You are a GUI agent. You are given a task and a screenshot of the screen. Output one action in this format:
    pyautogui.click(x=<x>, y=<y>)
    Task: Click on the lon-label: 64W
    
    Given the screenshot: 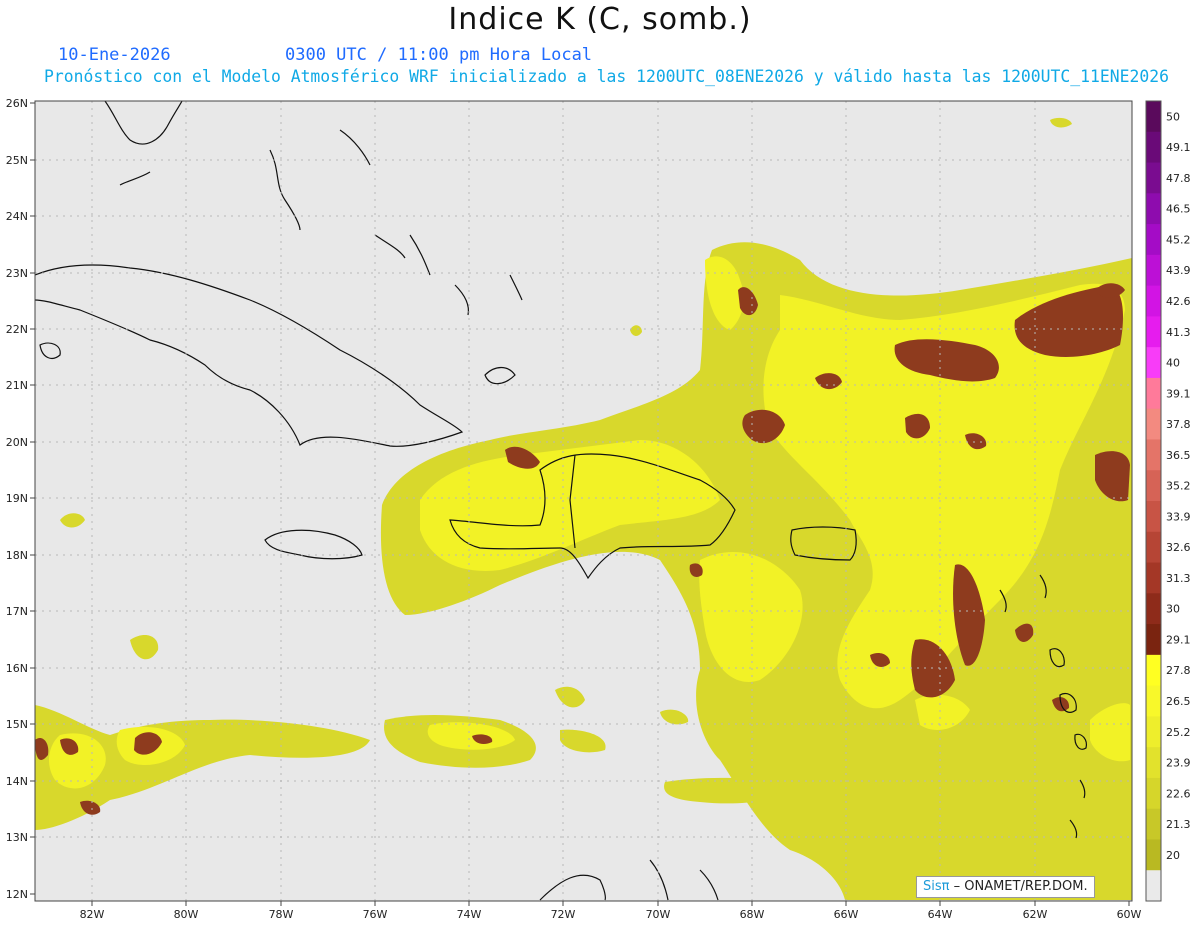 What is the action you would take?
    pyautogui.click(x=940, y=914)
    